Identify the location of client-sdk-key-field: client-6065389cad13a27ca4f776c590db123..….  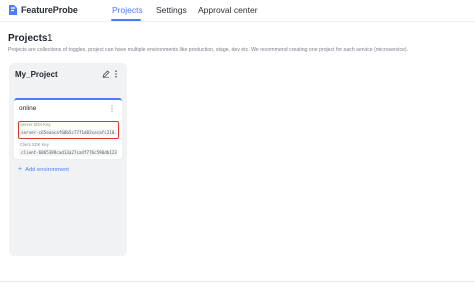
(68, 152).